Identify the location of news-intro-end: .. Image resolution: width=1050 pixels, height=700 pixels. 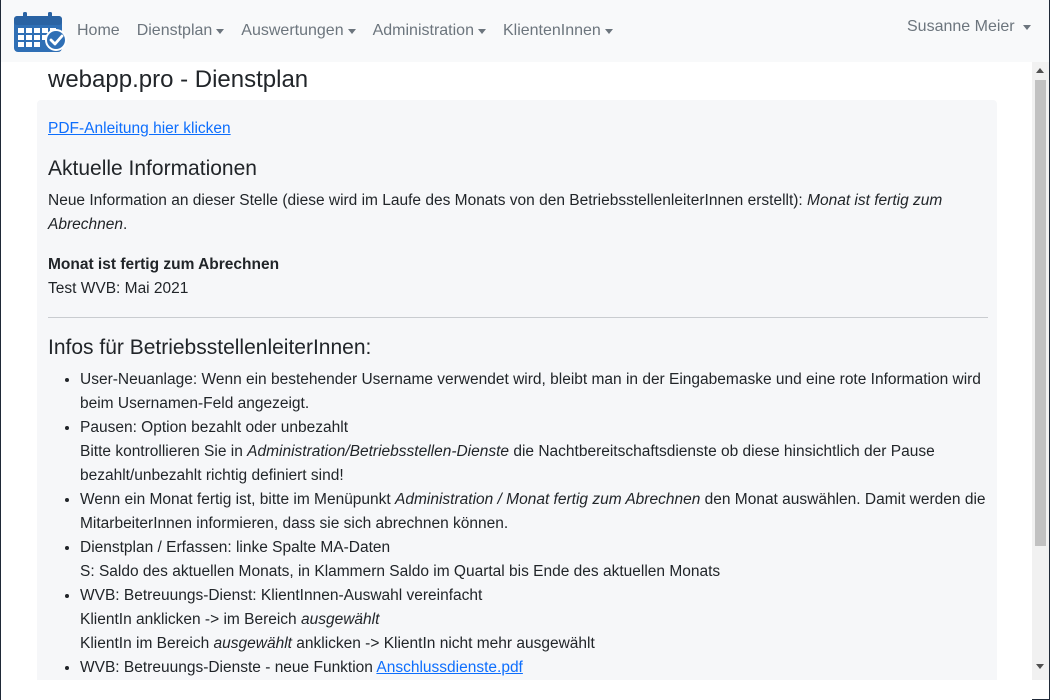
(125, 224).